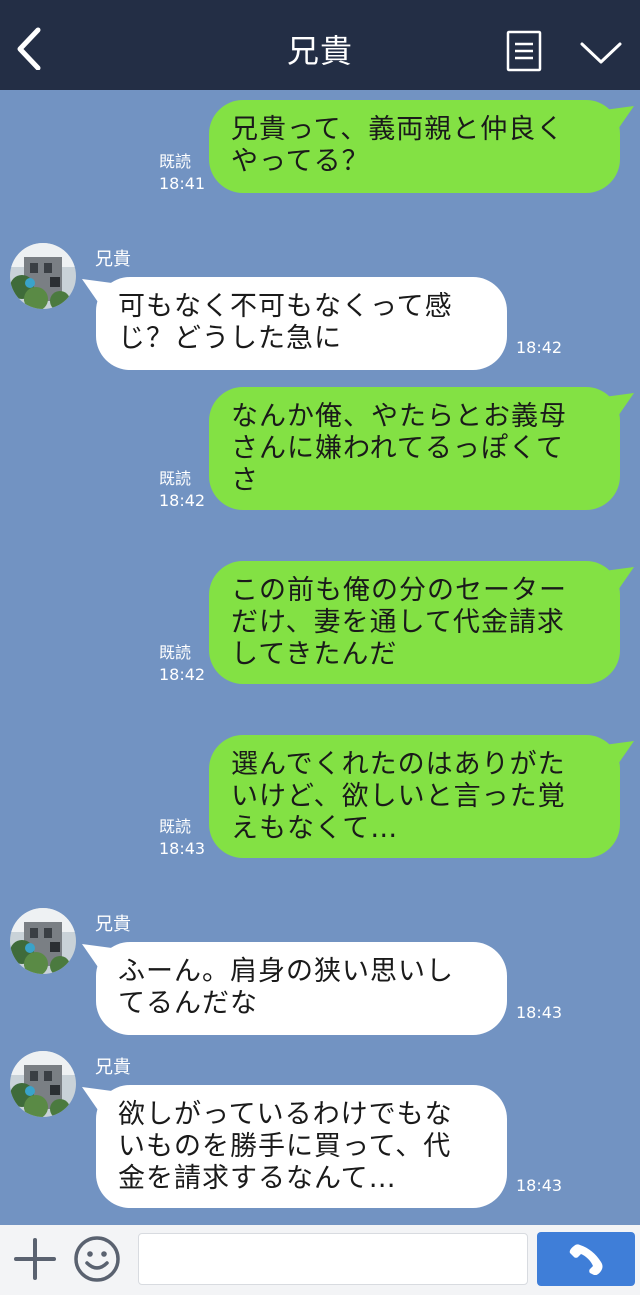 This screenshot has width=640, height=1295. I want to click on add-button, so click(35, 1259).